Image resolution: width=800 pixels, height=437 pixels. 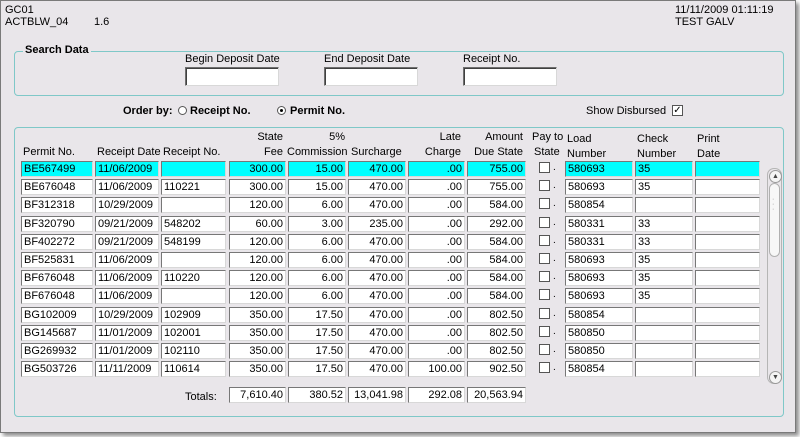 I want to click on cell-permit-no: BG269932, so click(x=57, y=351).